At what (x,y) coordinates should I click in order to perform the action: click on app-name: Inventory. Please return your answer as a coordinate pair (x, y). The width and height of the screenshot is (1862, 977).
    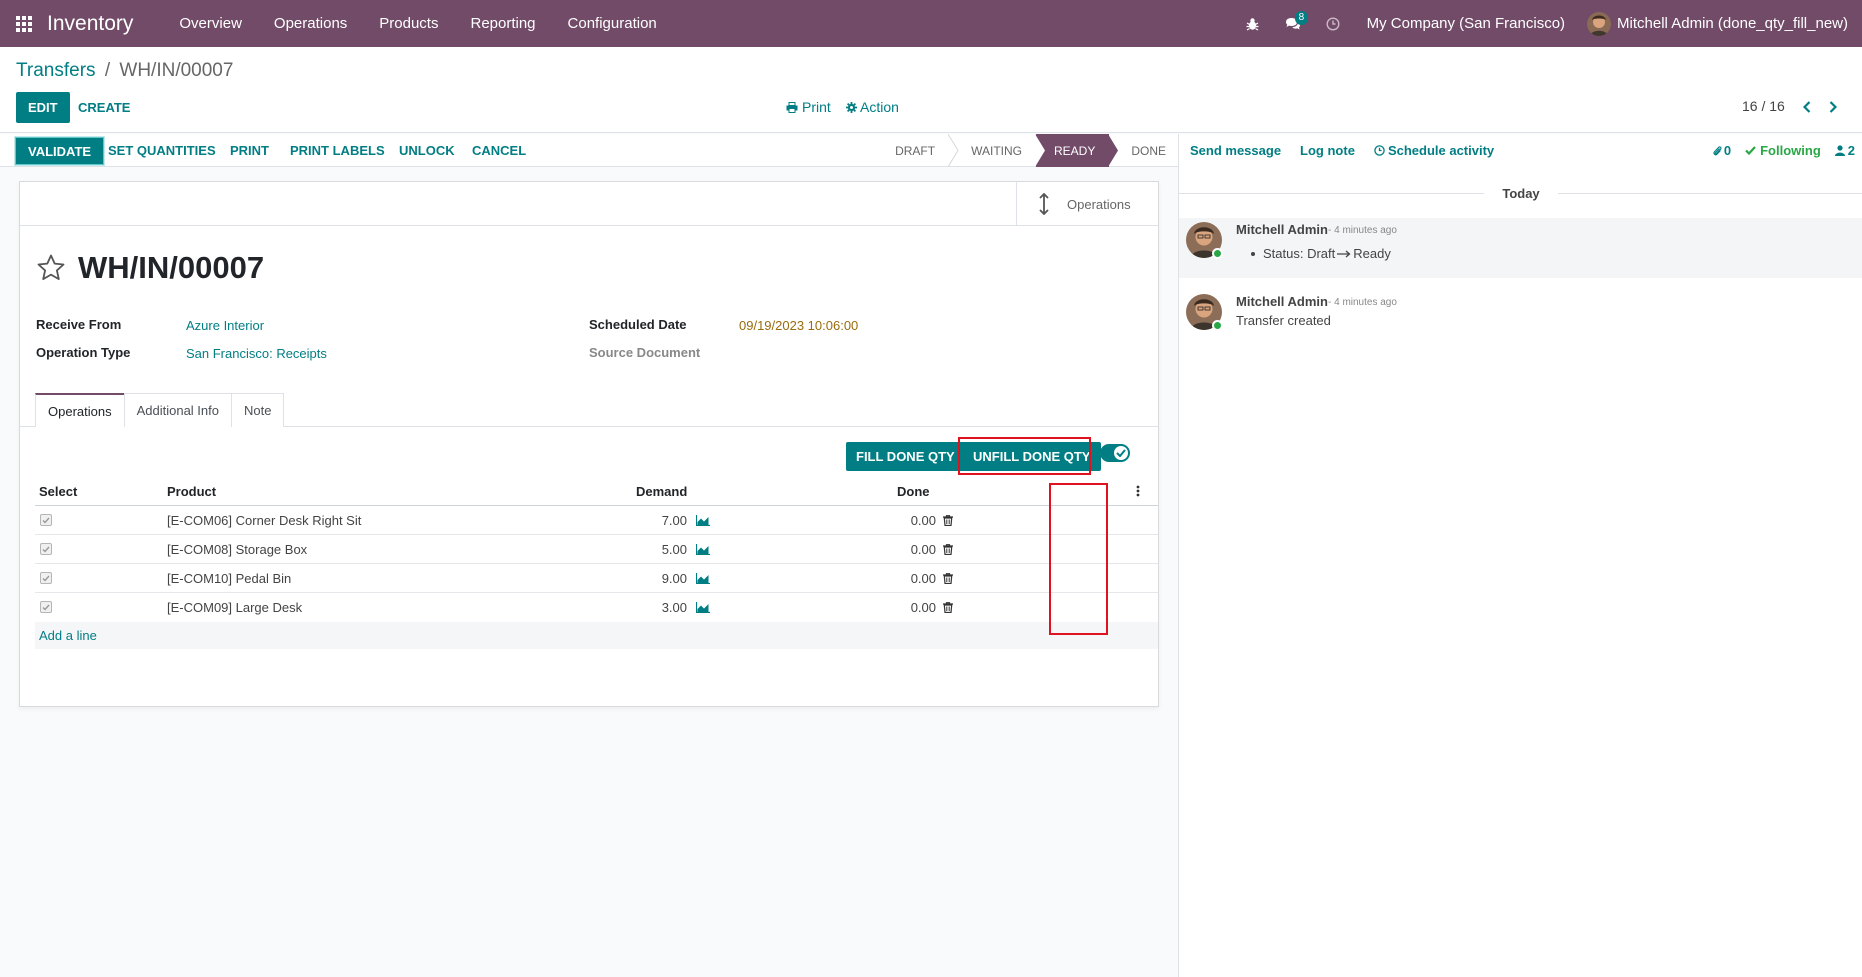
    Looking at the image, I should click on (90, 24).